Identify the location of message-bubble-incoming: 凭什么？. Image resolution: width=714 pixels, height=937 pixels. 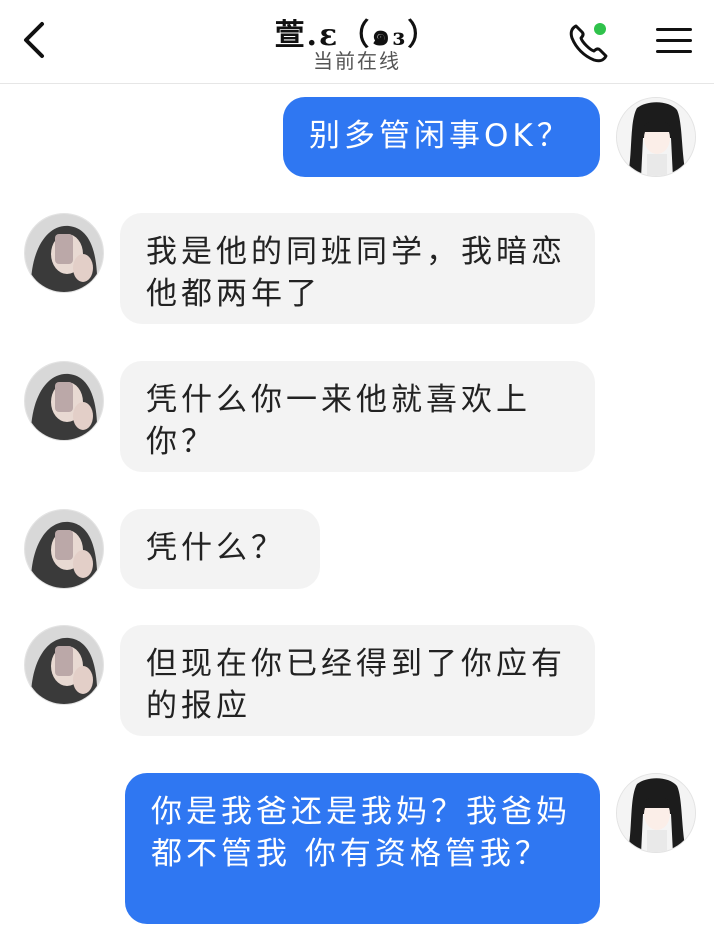
(220, 549).